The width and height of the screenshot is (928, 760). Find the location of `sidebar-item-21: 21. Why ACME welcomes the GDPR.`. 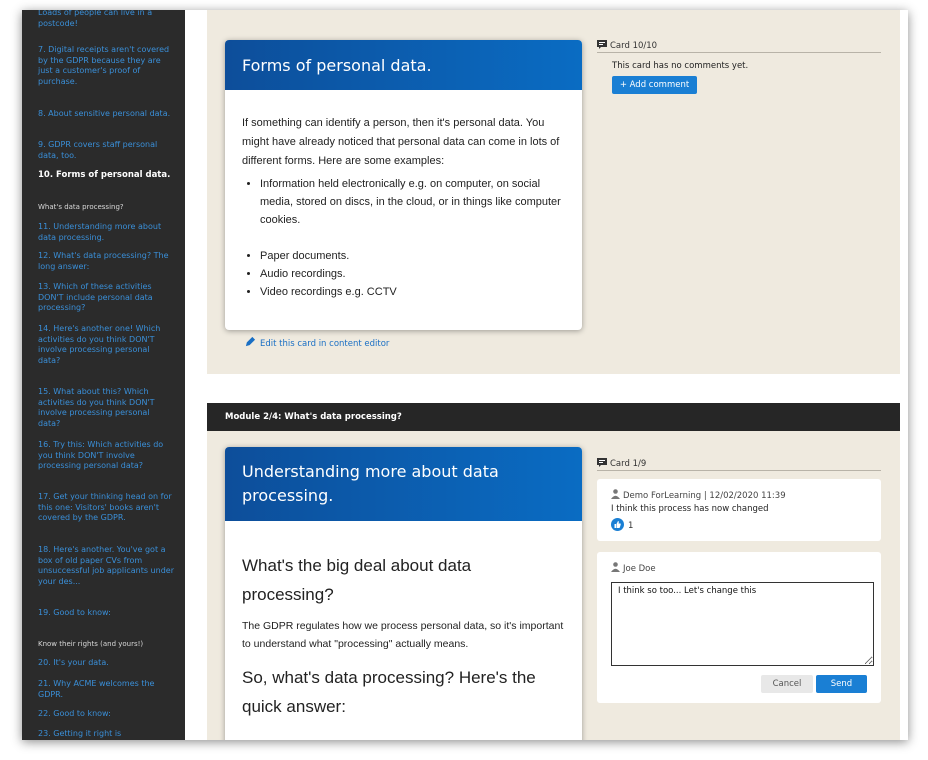

sidebar-item-21: 21. Why ACME welcomes the GDPR. is located at coordinates (106, 689).